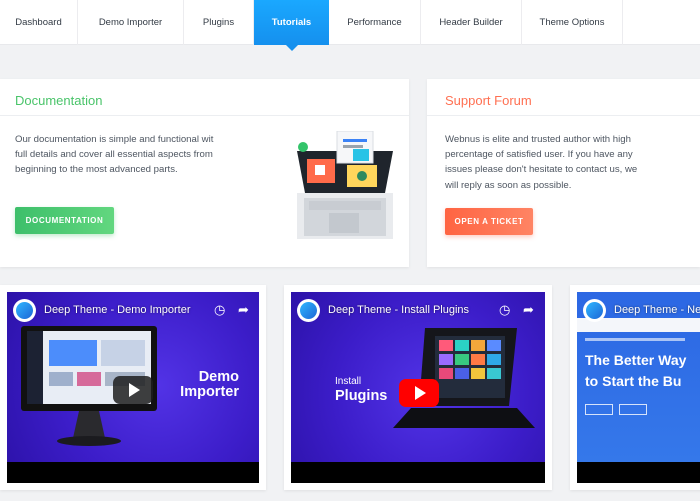  What do you see at coordinates (361, 396) in the screenshot?
I see `overlay-line: Plugins` at bounding box center [361, 396].